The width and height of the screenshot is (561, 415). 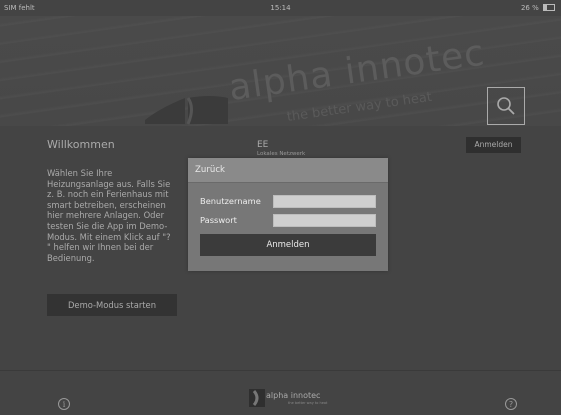 I want to click on plant-name: EE, so click(x=263, y=145).